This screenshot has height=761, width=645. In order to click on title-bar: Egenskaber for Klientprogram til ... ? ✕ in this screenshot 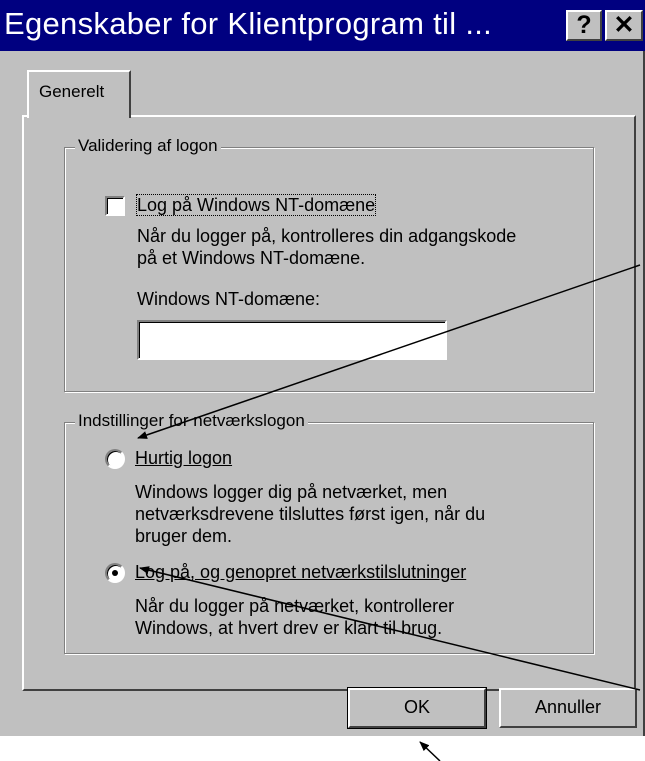, I will do `click(322, 25)`.